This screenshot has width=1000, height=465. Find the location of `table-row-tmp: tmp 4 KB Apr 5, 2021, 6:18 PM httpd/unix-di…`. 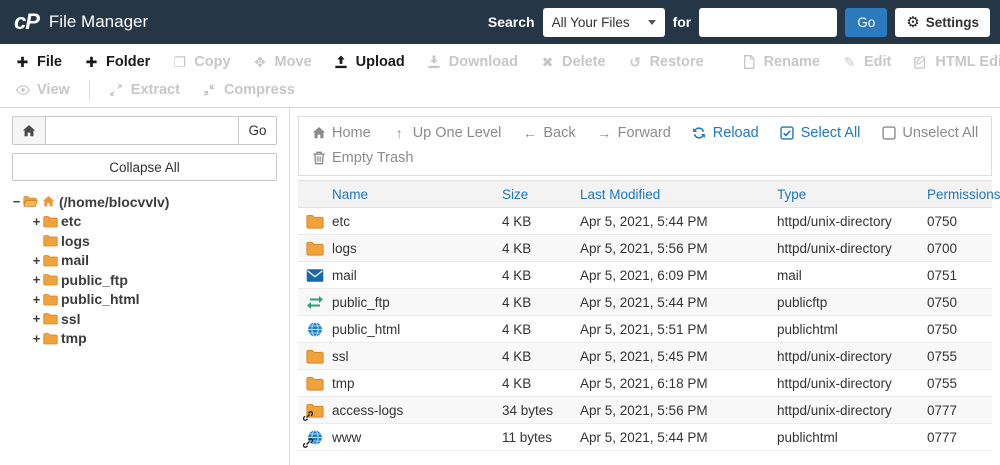

table-row-tmp: tmp 4 KB Apr 5, 2021, 6:18 PM httpd/unix-di… is located at coordinates (645, 383).